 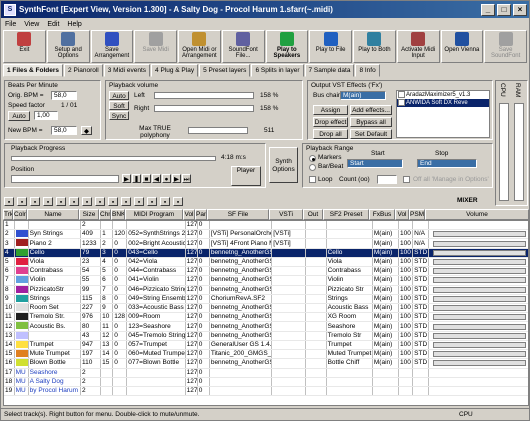 What do you see at coordinates (19, 116) in the screenshot?
I see `auto-tempo-button: Auto` at bounding box center [19, 116].